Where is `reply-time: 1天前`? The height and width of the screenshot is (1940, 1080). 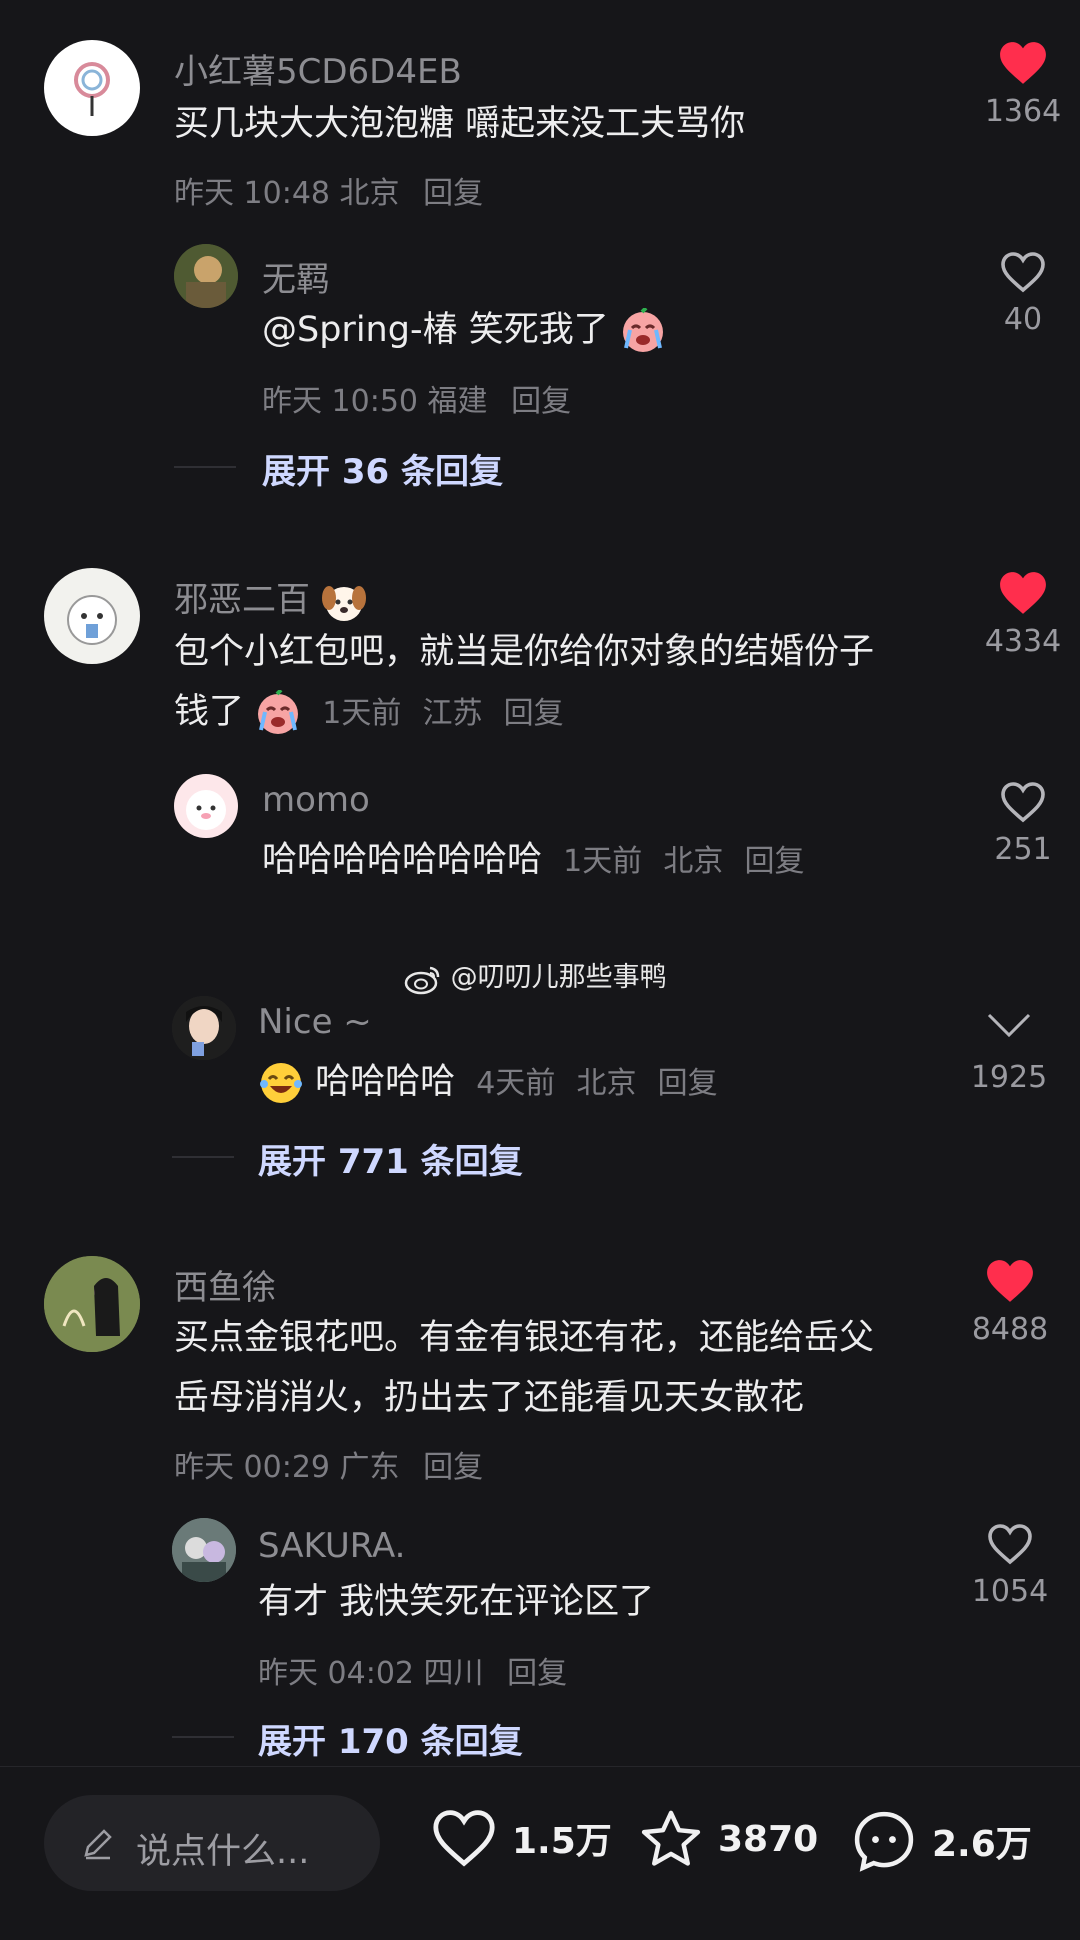 reply-time: 1天前 is located at coordinates (603, 861).